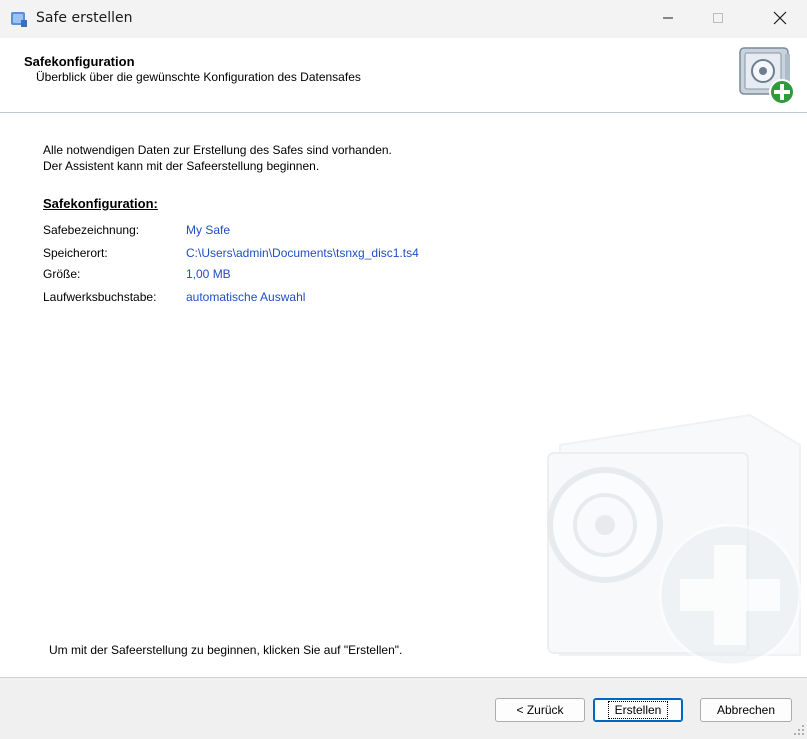 The image size is (807, 739). I want to click on section-title: Safekonfiguration:, so click(100, 203).